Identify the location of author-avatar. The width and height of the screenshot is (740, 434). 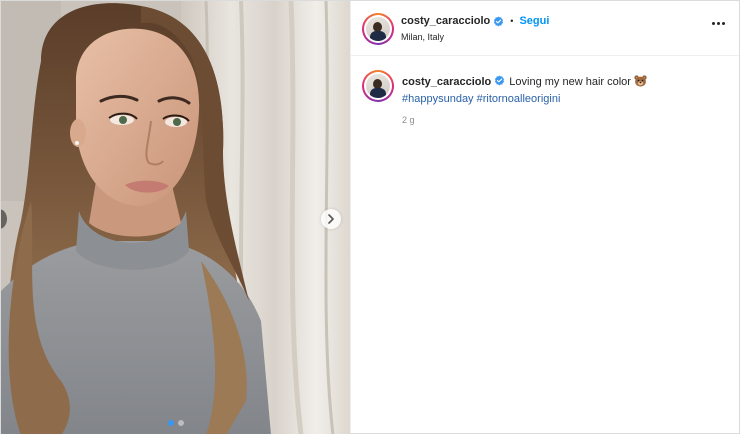
(378, 29).